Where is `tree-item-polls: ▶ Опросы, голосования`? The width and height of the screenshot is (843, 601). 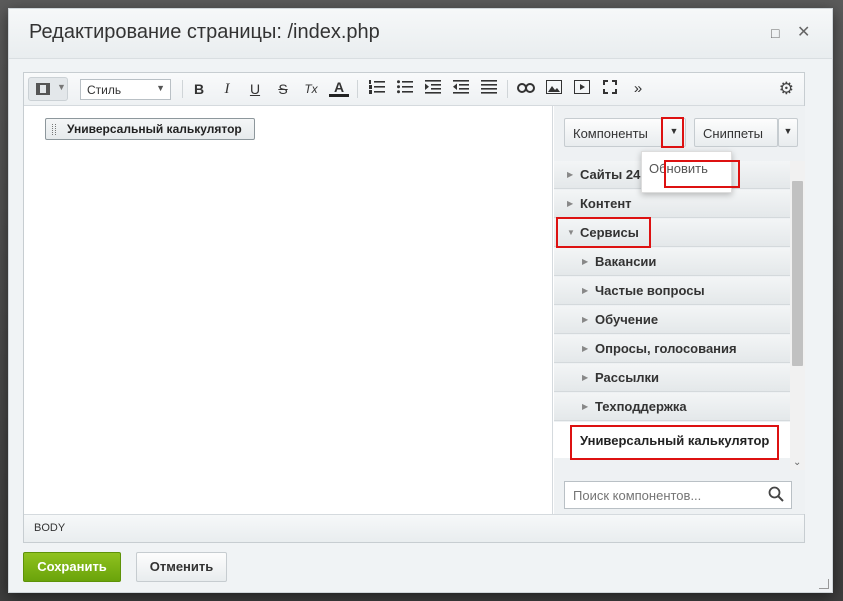 tree-item-polls: ▶ Опросы, голосования is located at coordinates (672, 349).